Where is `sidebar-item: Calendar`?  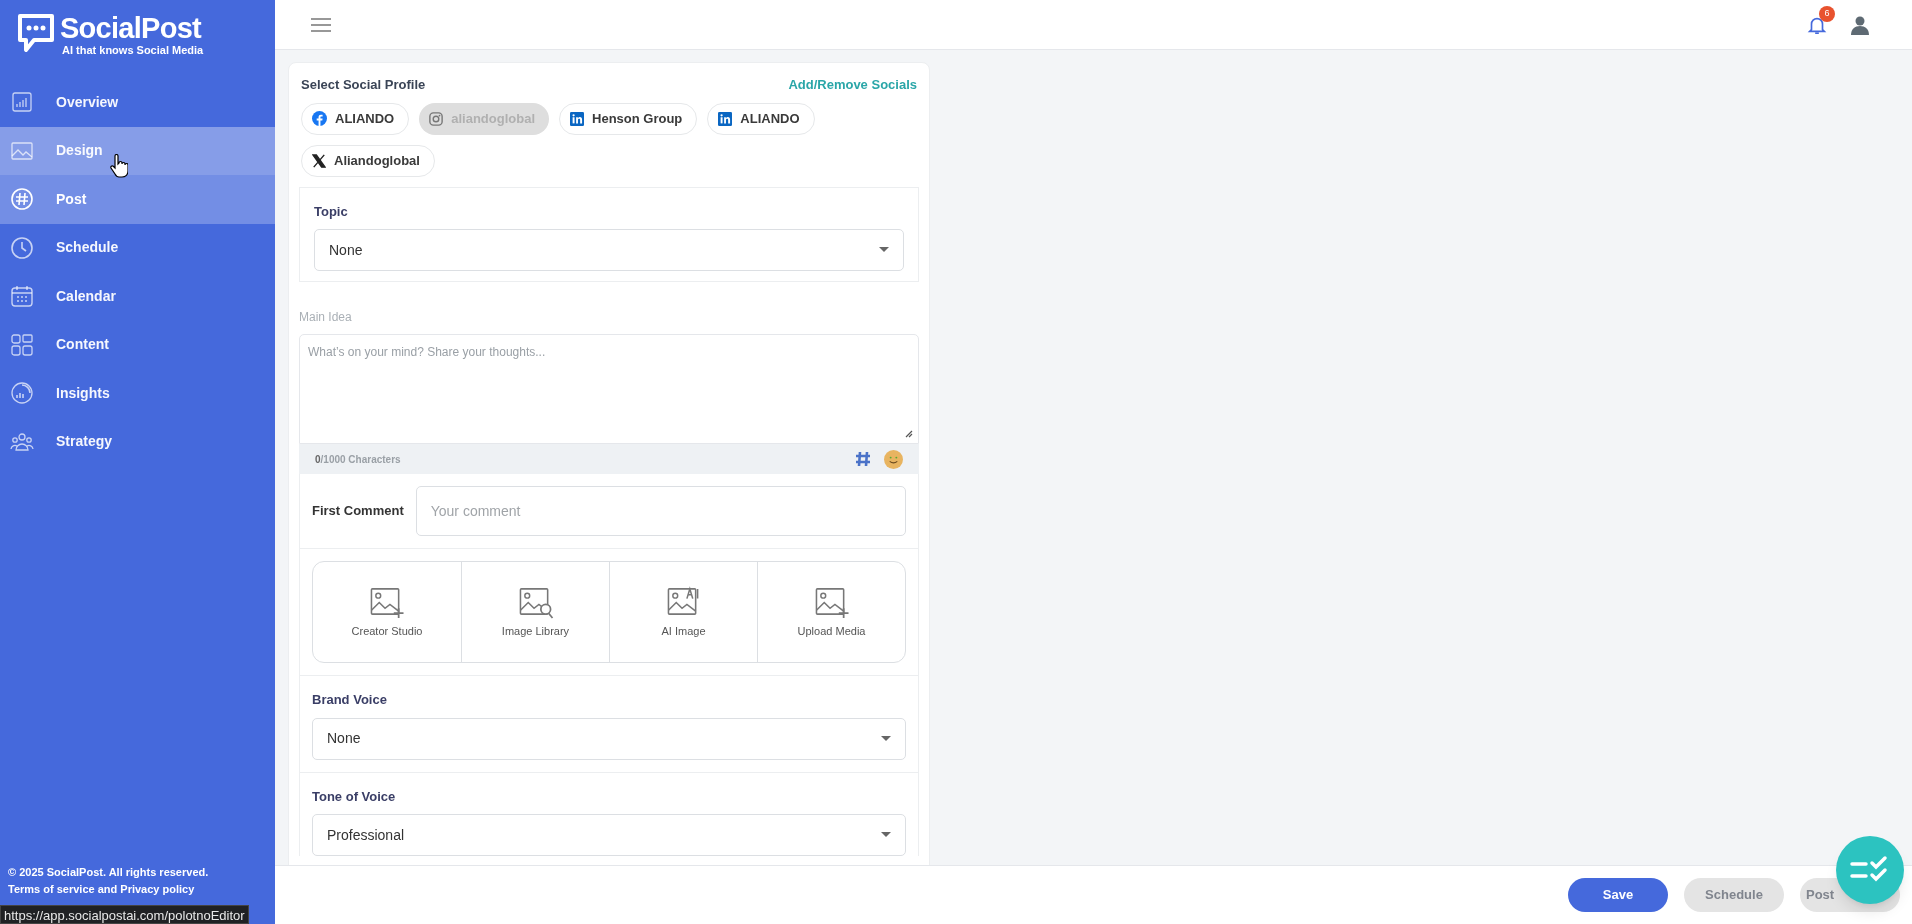 sidebar-item: Calendar is located at coordinates (137, 296).